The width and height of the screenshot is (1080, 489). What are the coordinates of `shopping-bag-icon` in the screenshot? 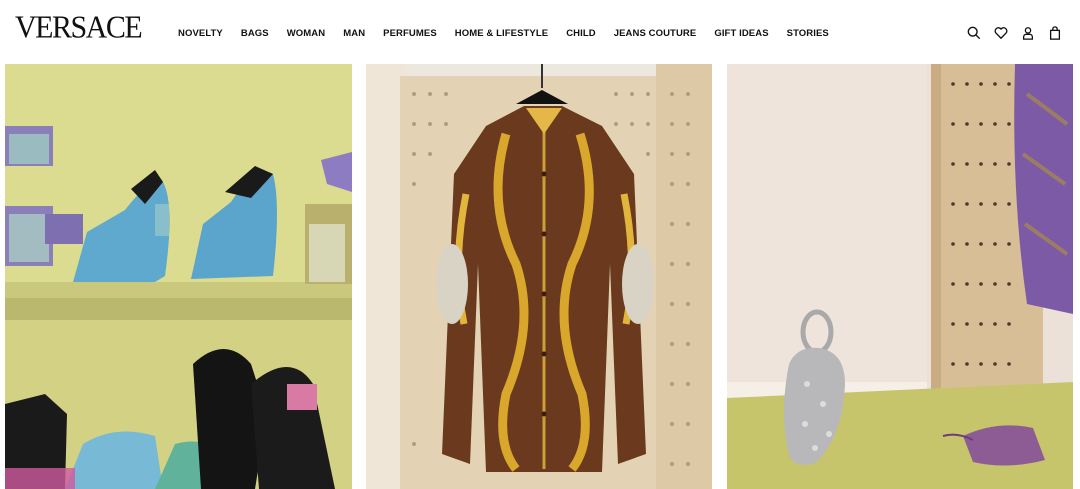 It's located at (1055, 33).